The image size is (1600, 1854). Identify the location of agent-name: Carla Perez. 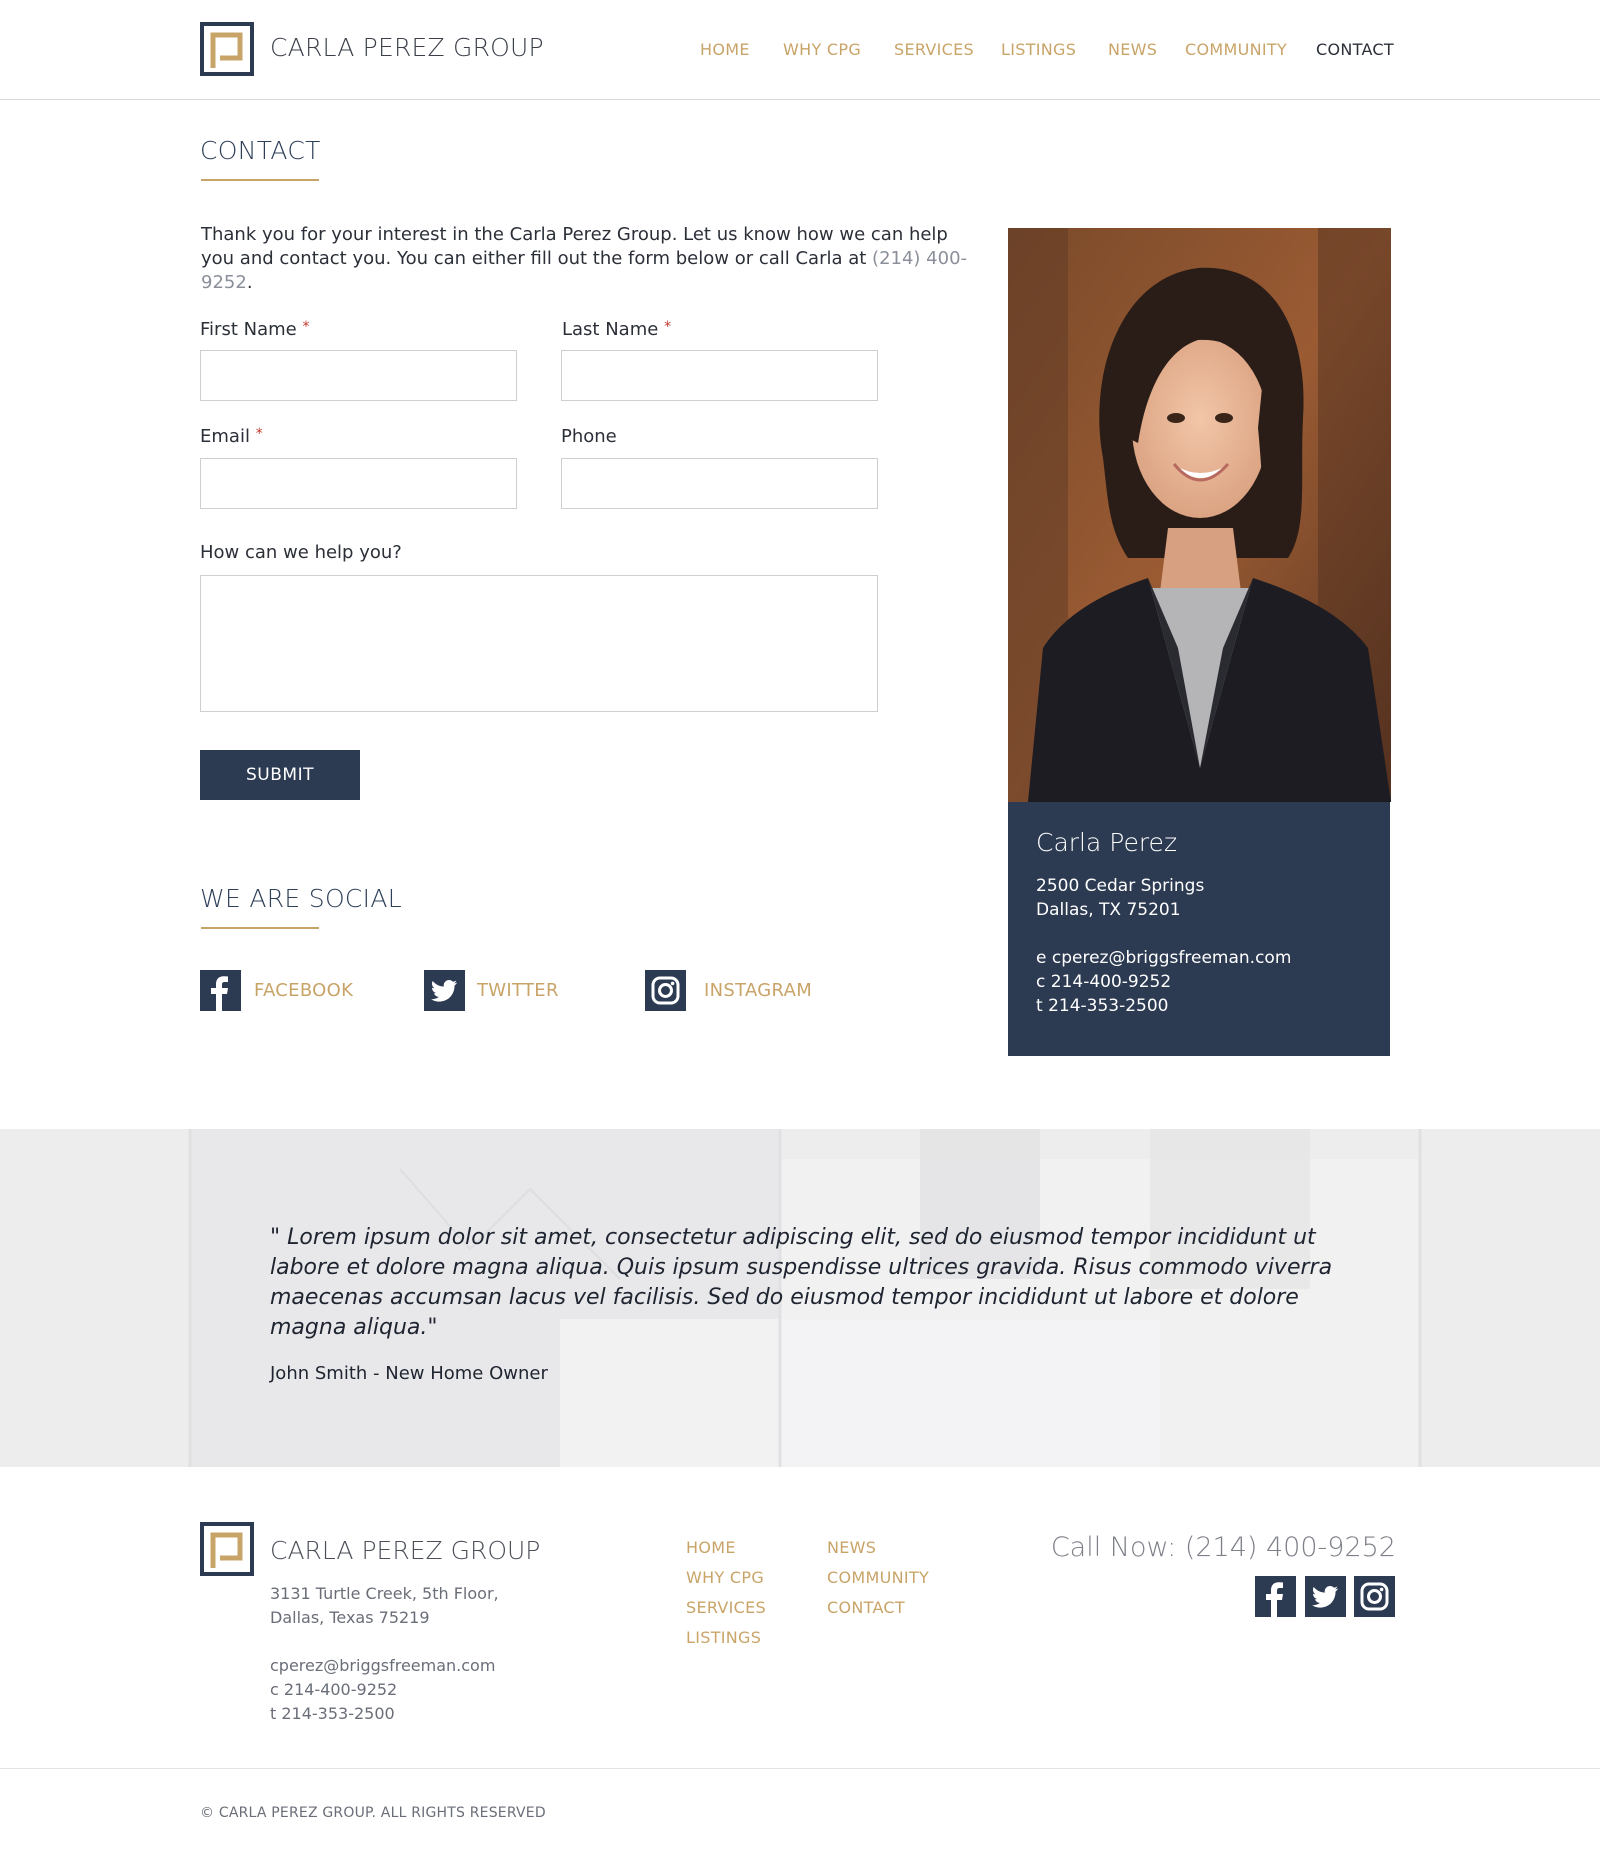
(1107, 842).